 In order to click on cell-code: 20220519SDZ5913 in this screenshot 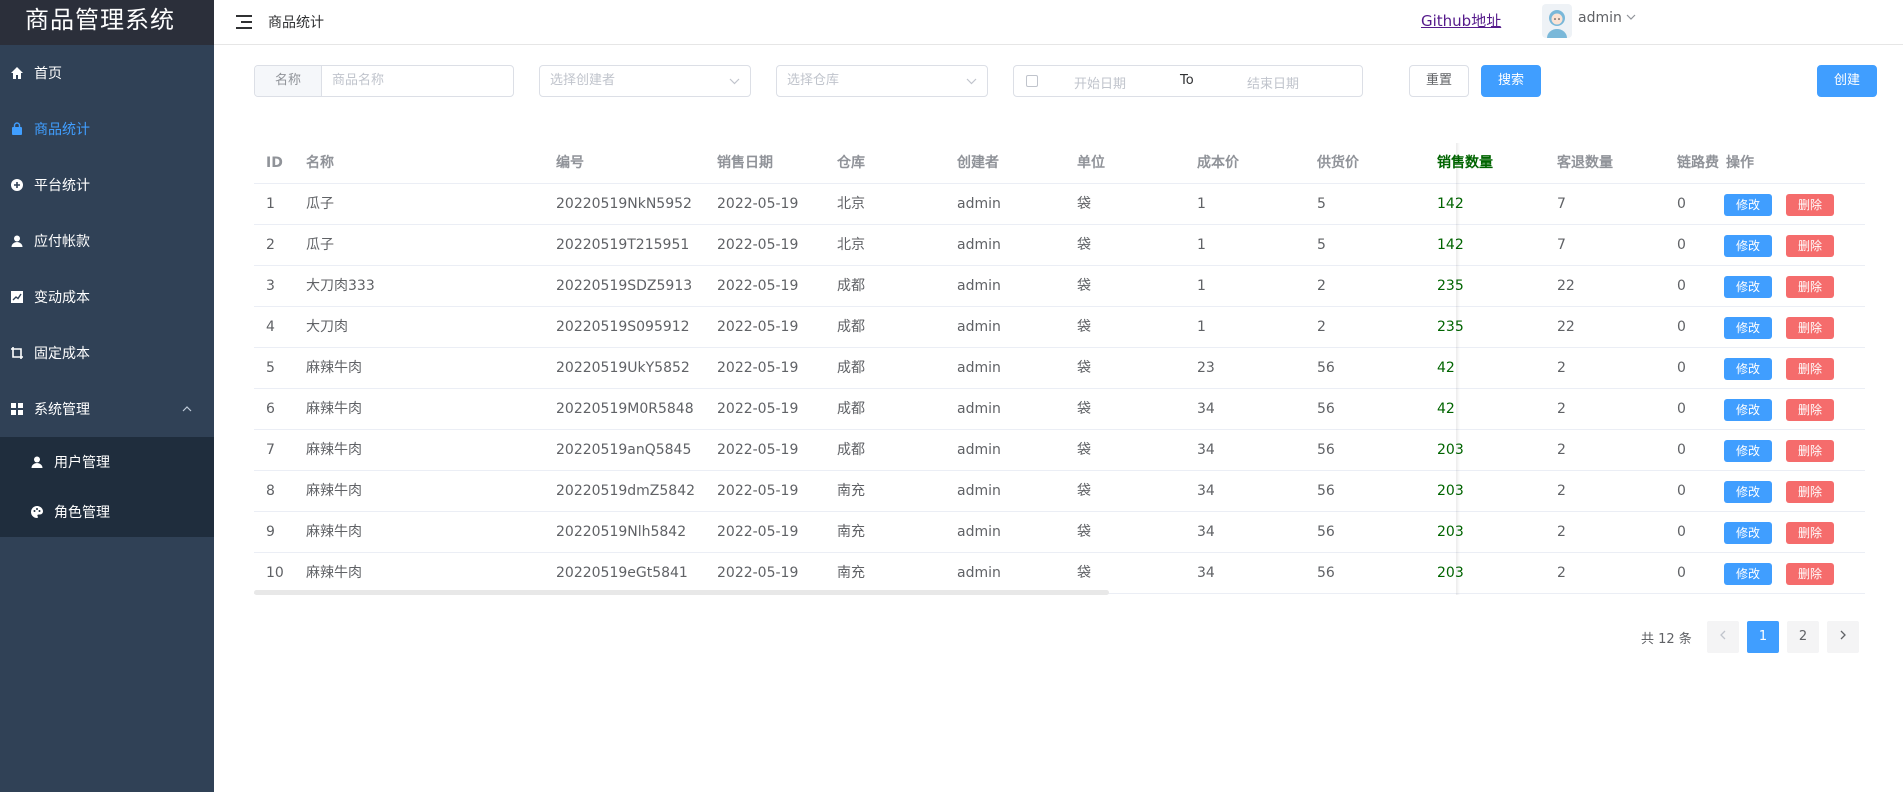, I will do `click(624, 286)`.